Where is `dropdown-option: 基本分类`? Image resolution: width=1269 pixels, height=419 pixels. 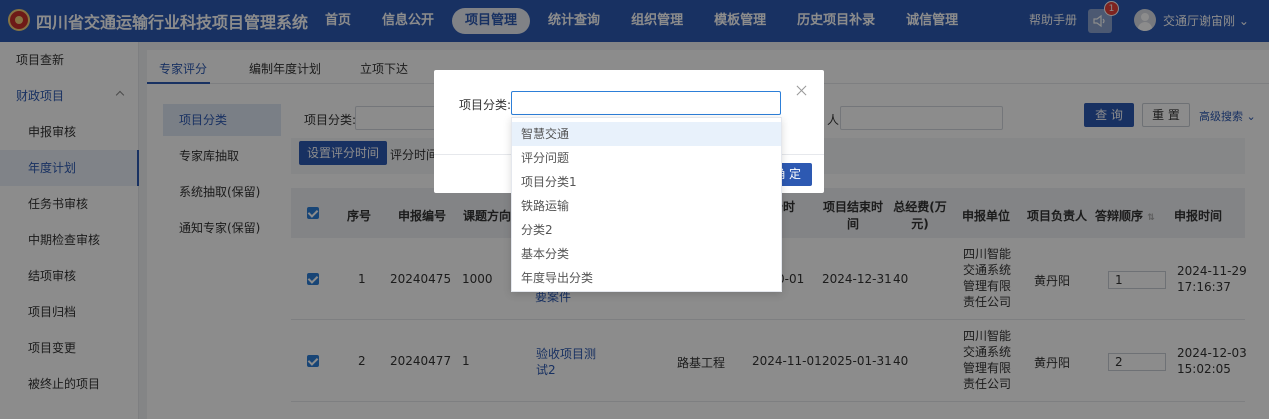
dropdown-option: 基本分类 is located at coordinates (646, 254).